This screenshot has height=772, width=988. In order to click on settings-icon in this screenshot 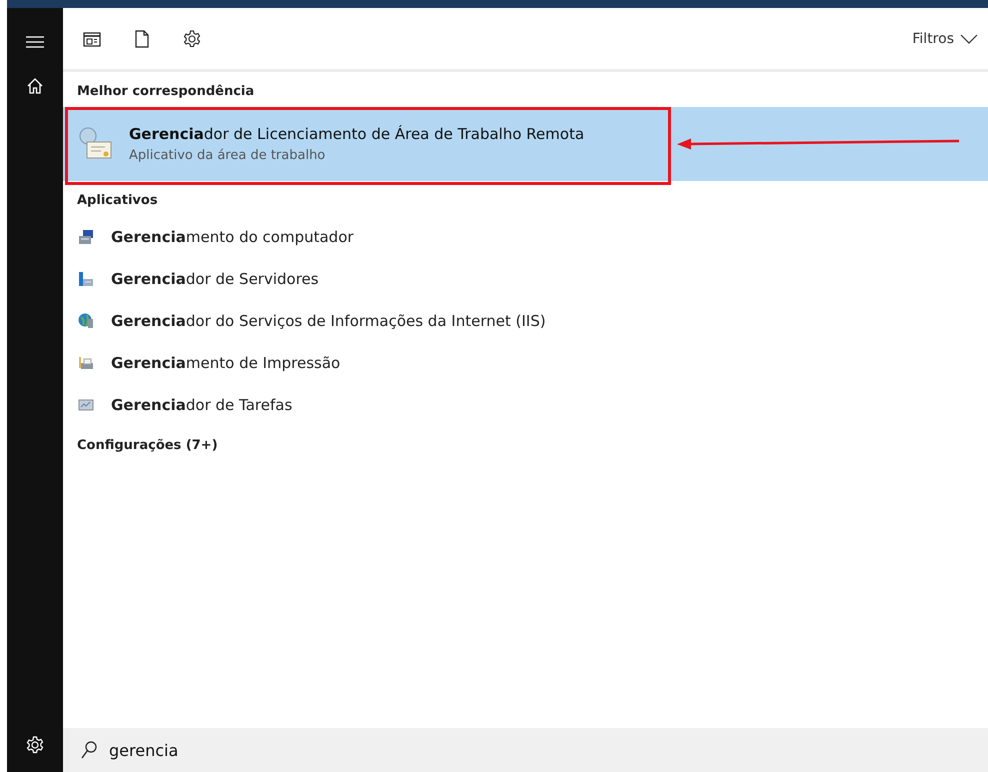, I will do `click(192, 39)`.